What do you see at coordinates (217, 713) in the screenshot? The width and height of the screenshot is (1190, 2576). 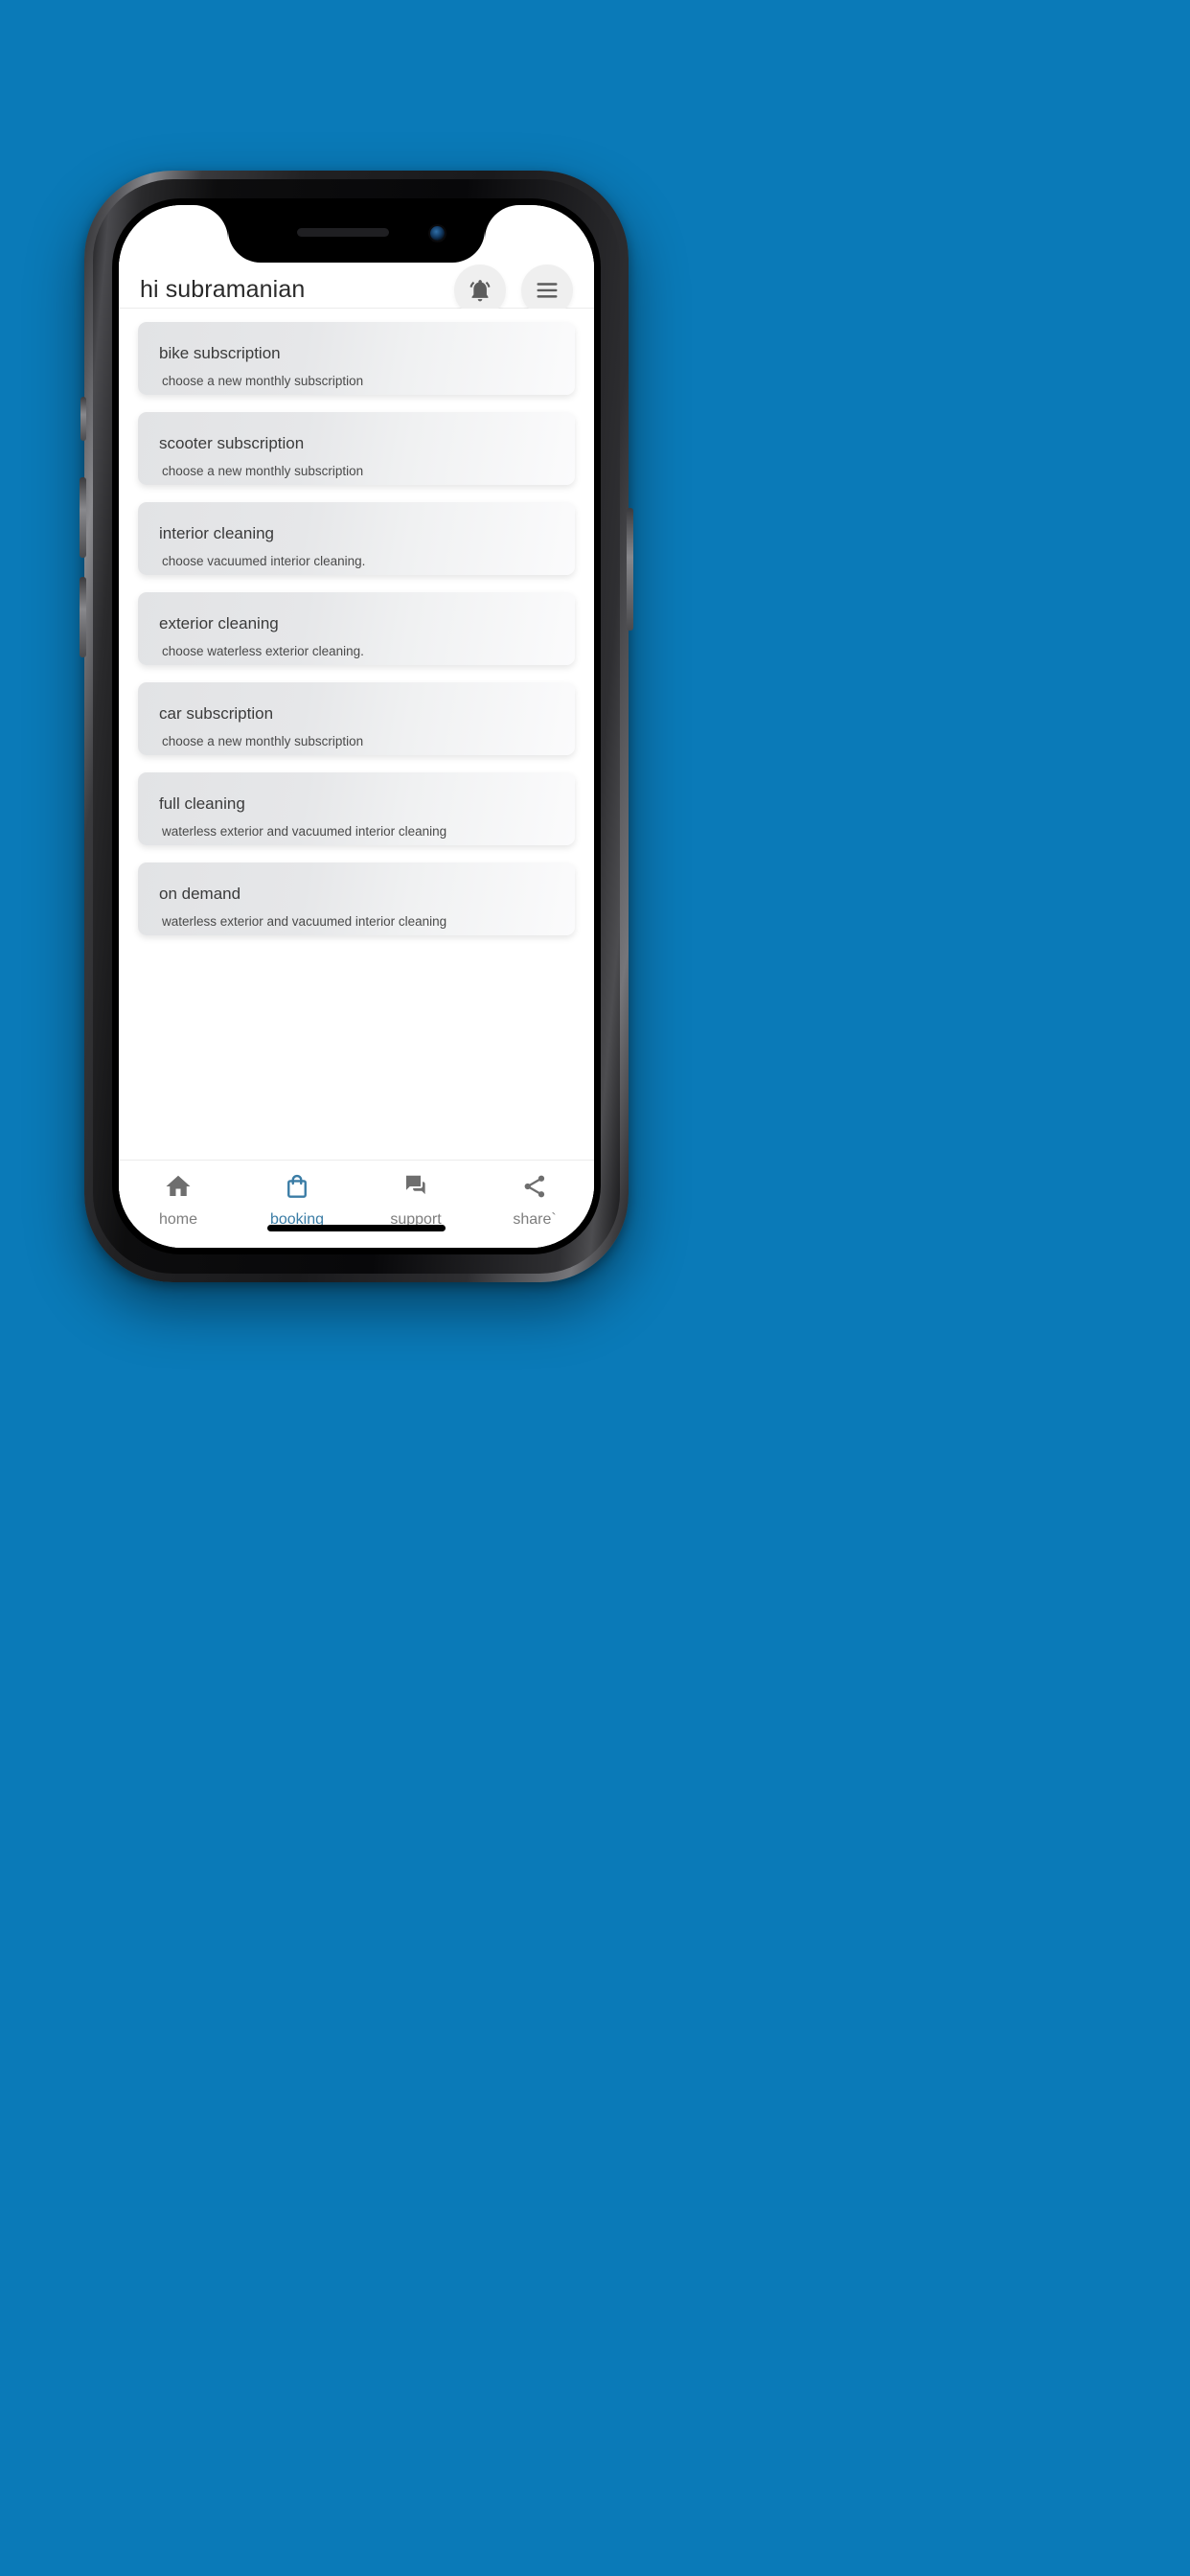 I see `service-card-title: car subscription` at bounding box center [217, 713].